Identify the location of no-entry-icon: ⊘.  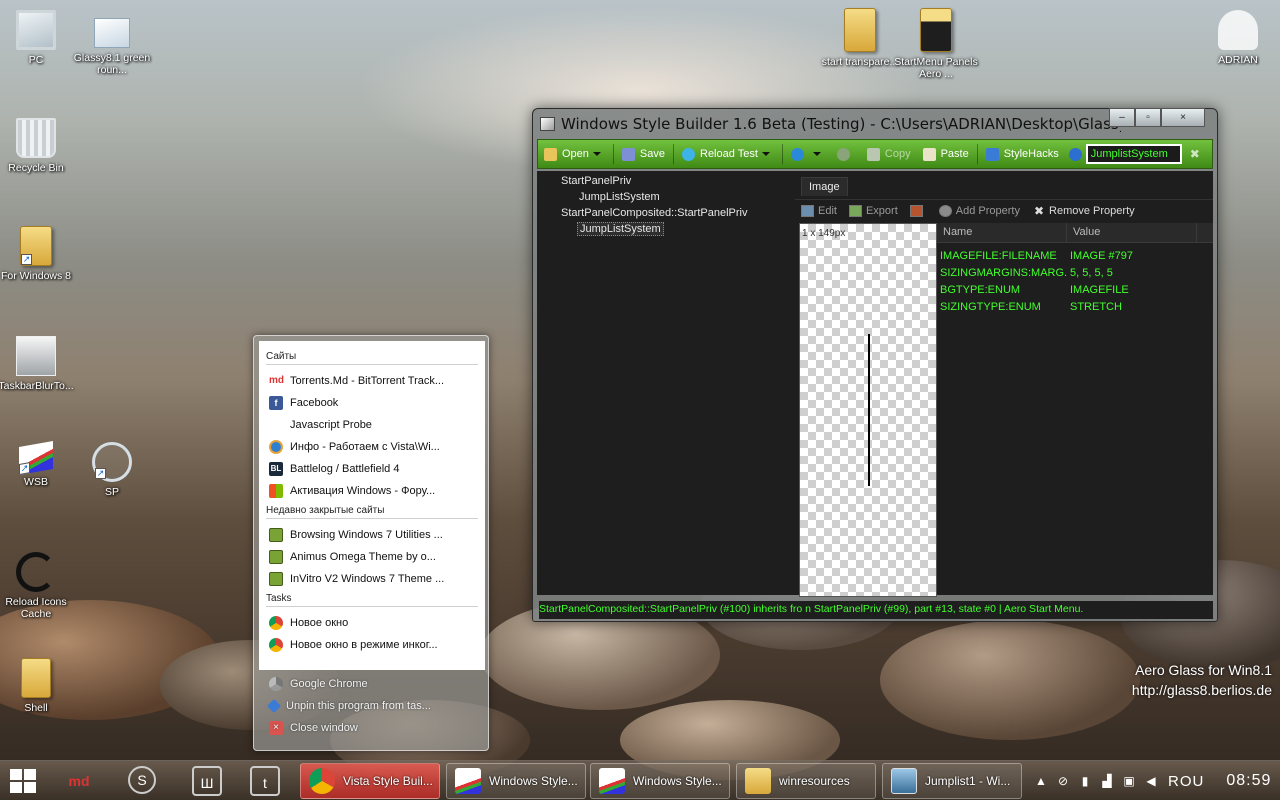
(1063, 781).